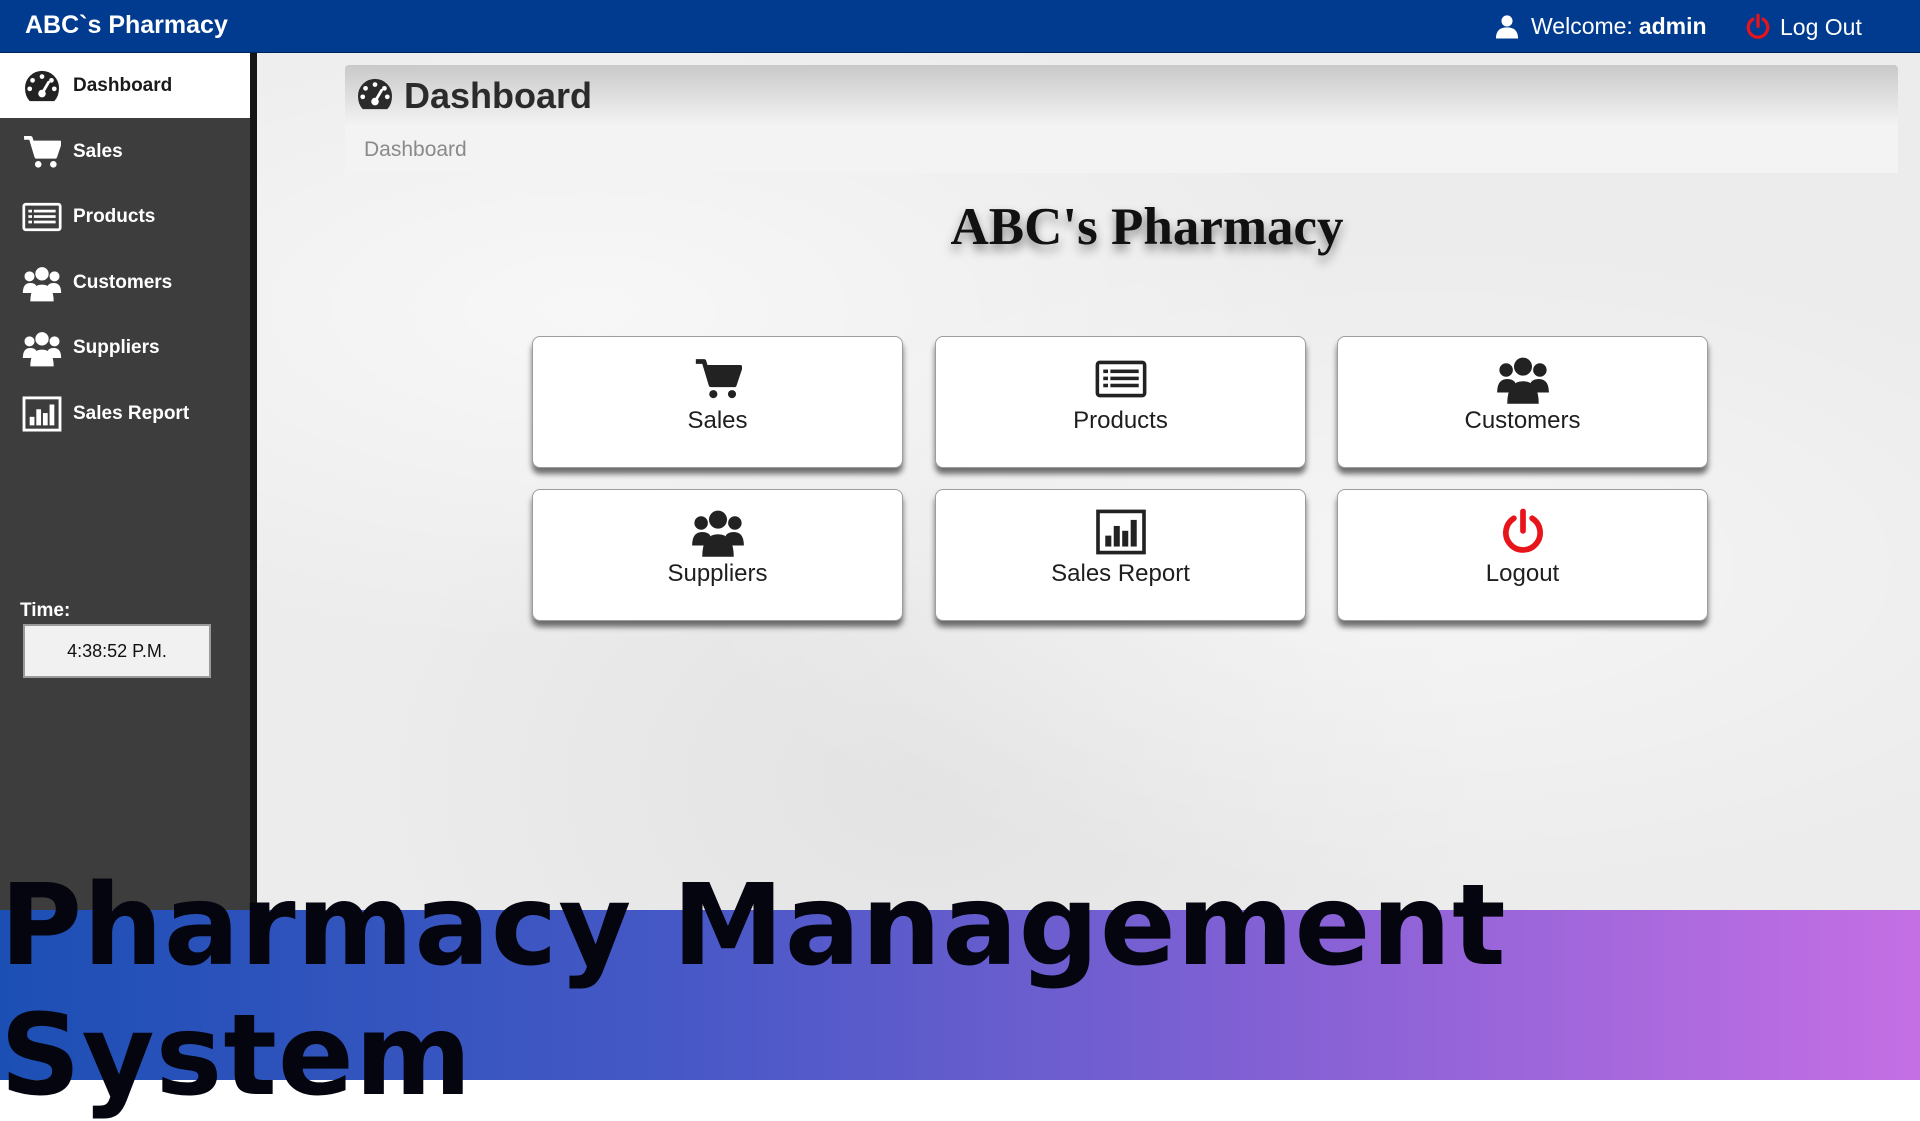  I want to click on sales-report-tile-button: Sales Report, so click(1120, 555).